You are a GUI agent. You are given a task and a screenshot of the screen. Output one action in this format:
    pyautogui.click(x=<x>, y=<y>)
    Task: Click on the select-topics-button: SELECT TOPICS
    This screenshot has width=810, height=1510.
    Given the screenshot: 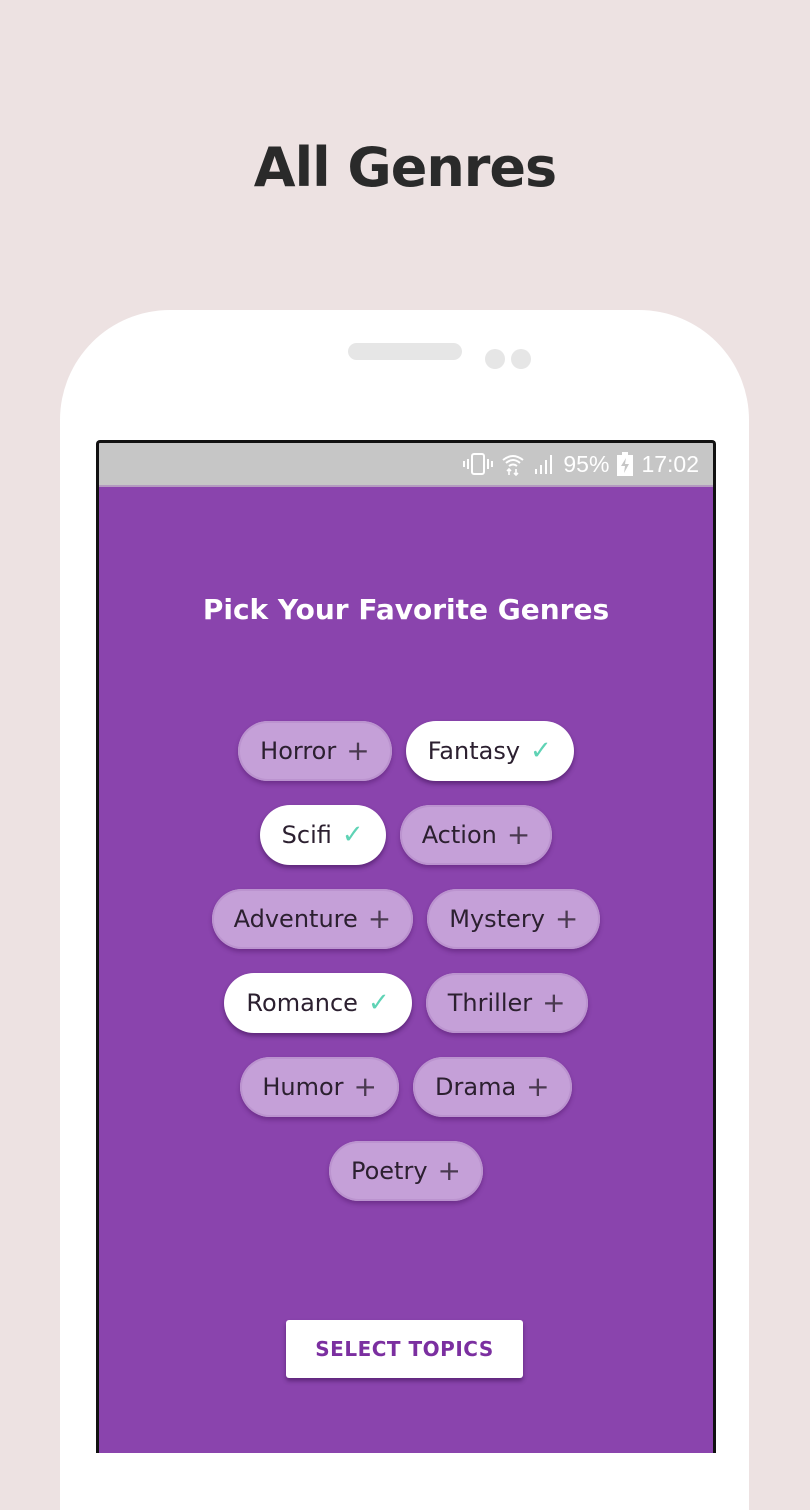 What is the action you would take?
    pyautogui.click(x=404, y=1349)
    